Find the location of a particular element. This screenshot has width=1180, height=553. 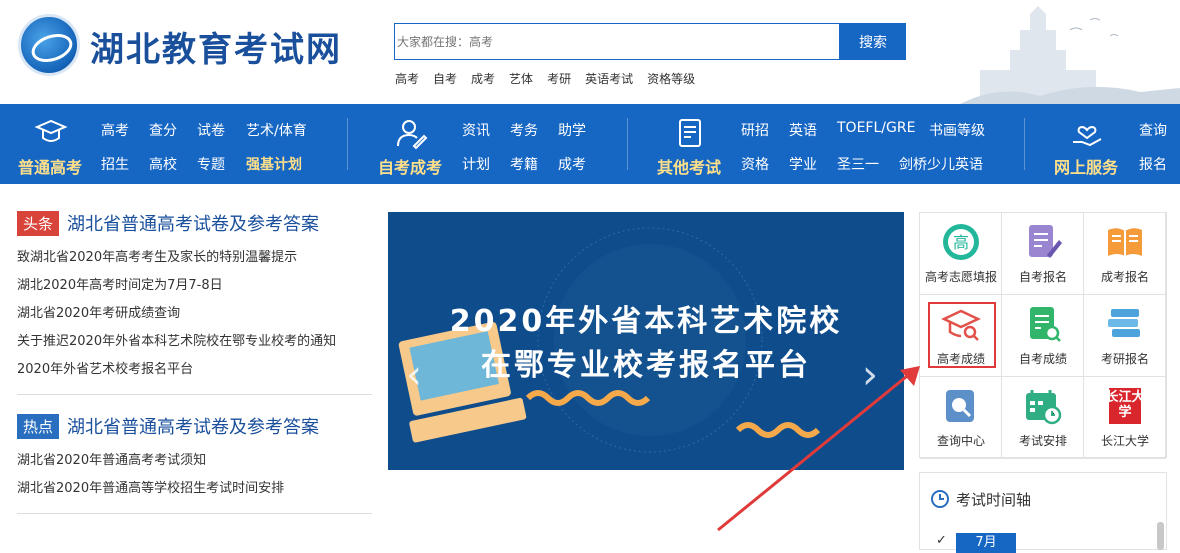

nav-link: 查询 is located at coordinates (1153, 130).